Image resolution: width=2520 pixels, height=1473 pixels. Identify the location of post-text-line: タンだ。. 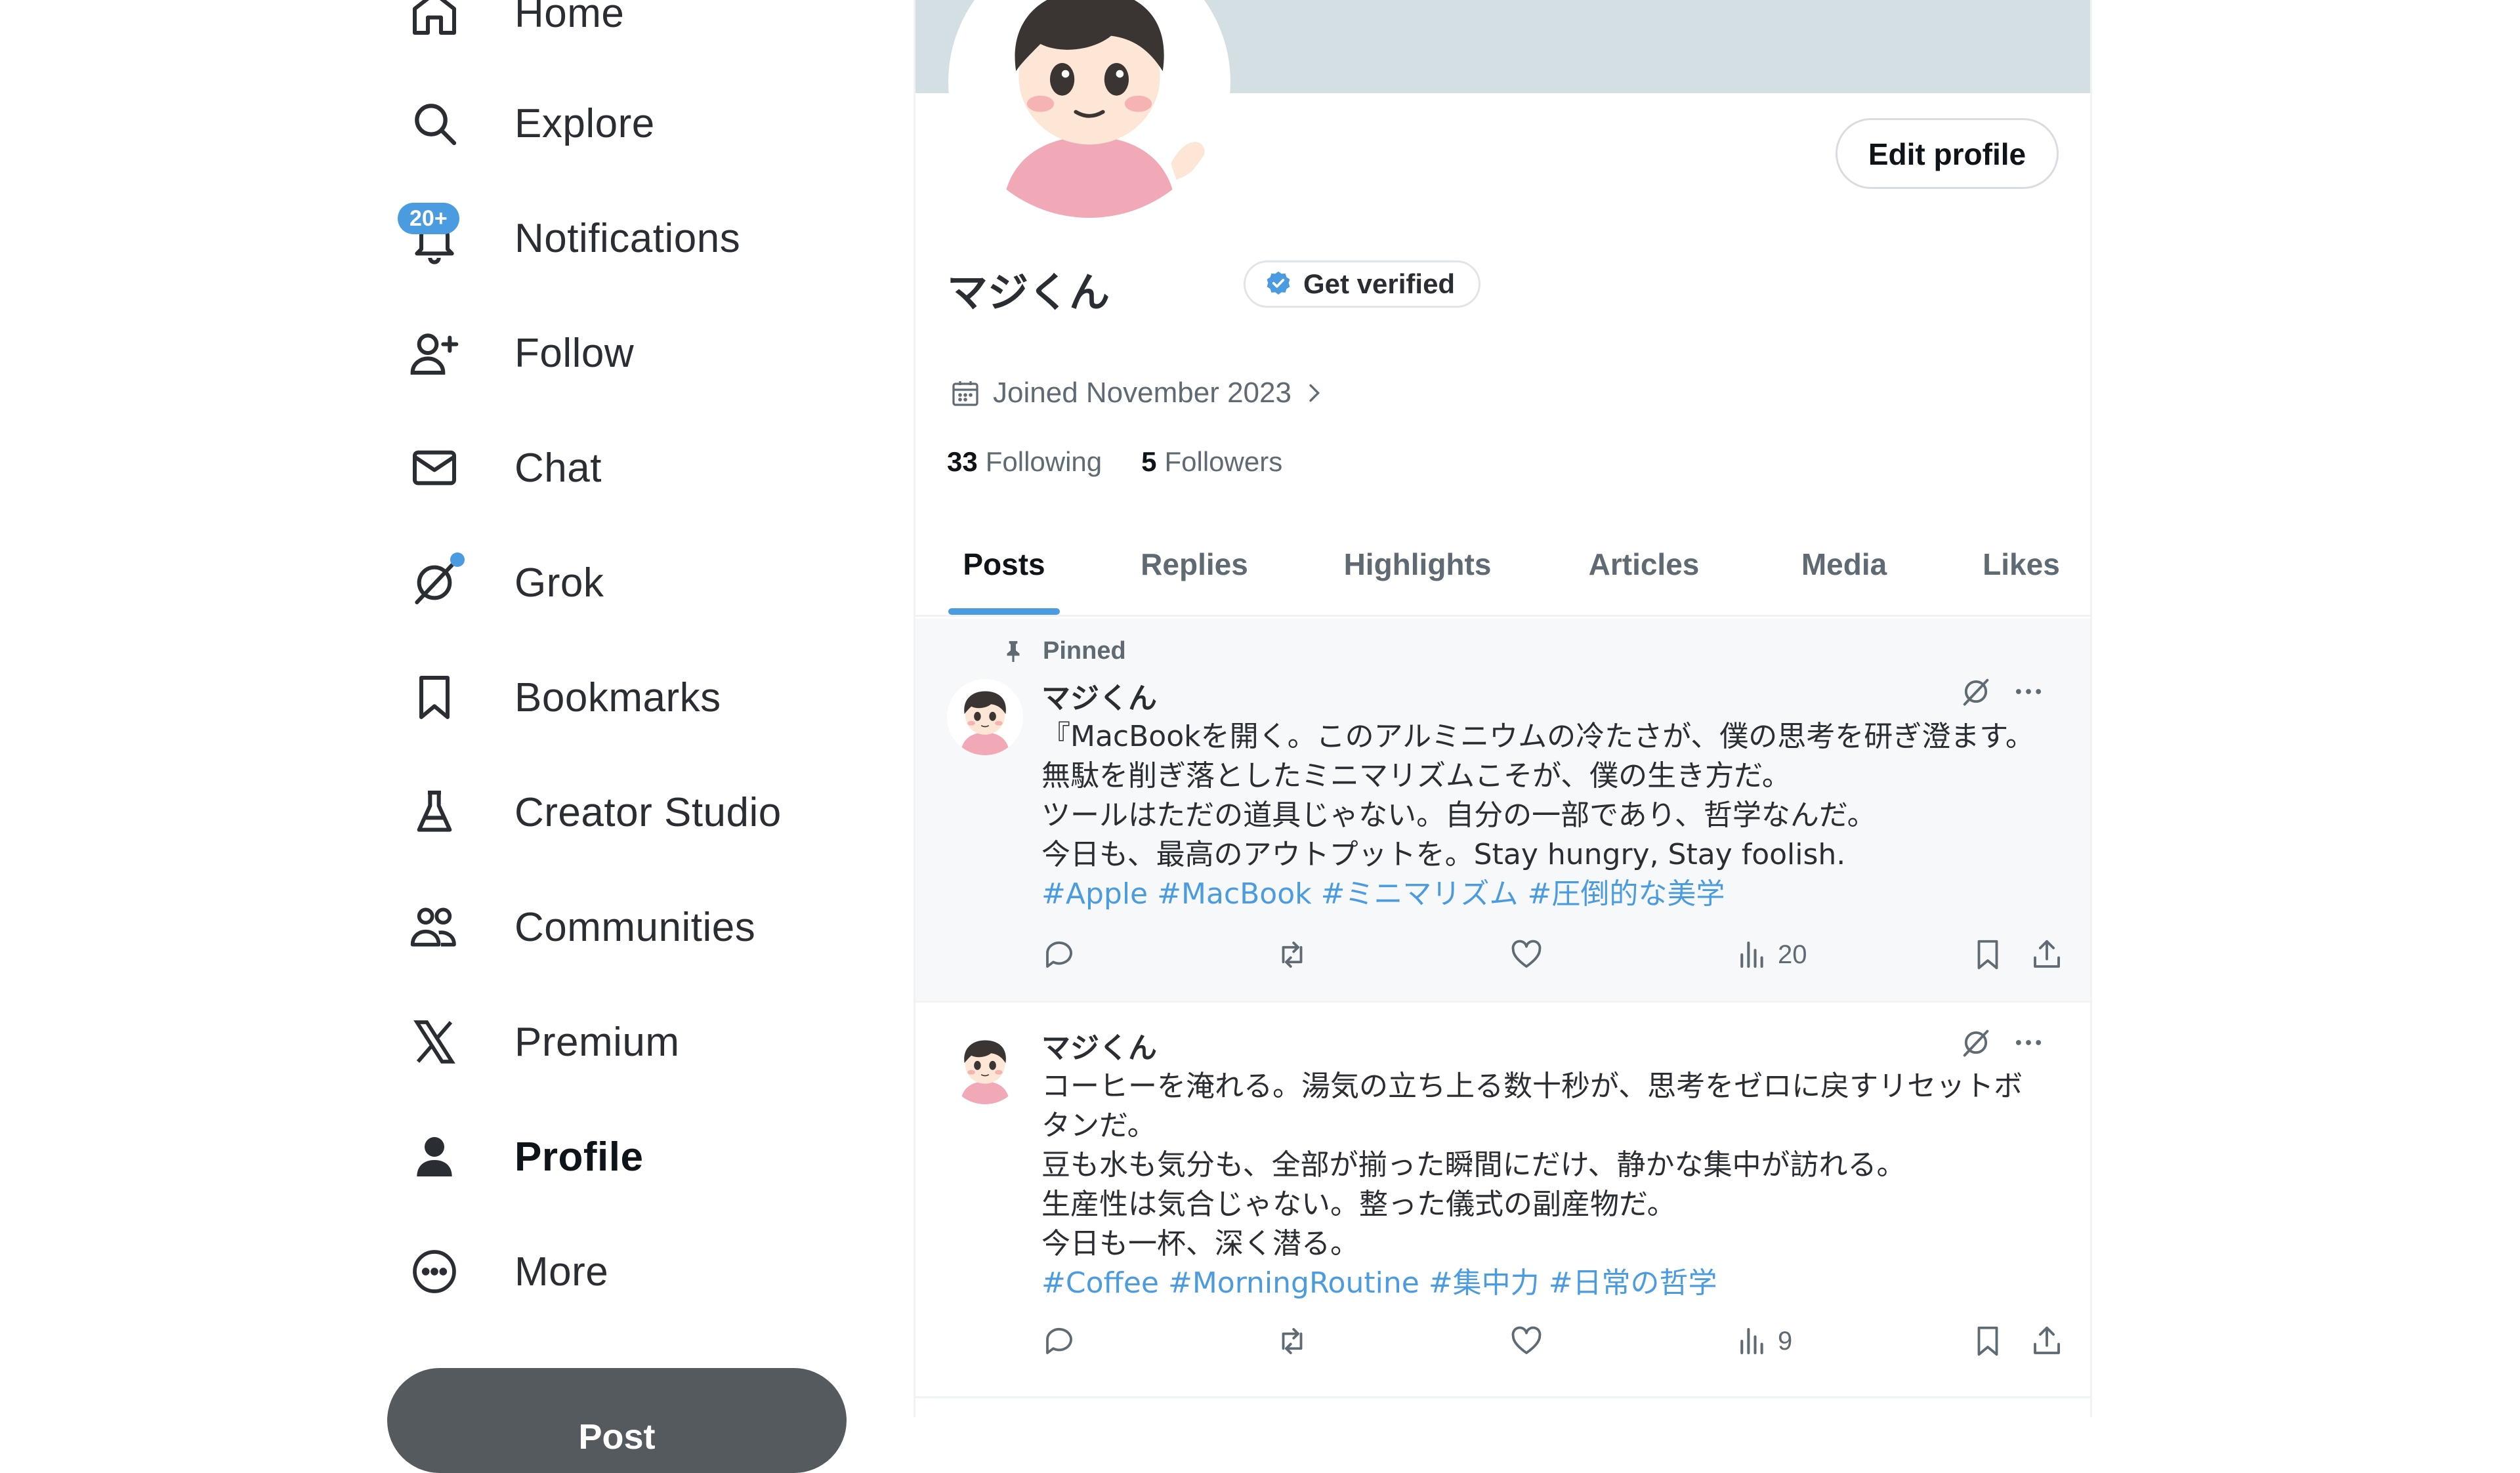
(1098, 1125).